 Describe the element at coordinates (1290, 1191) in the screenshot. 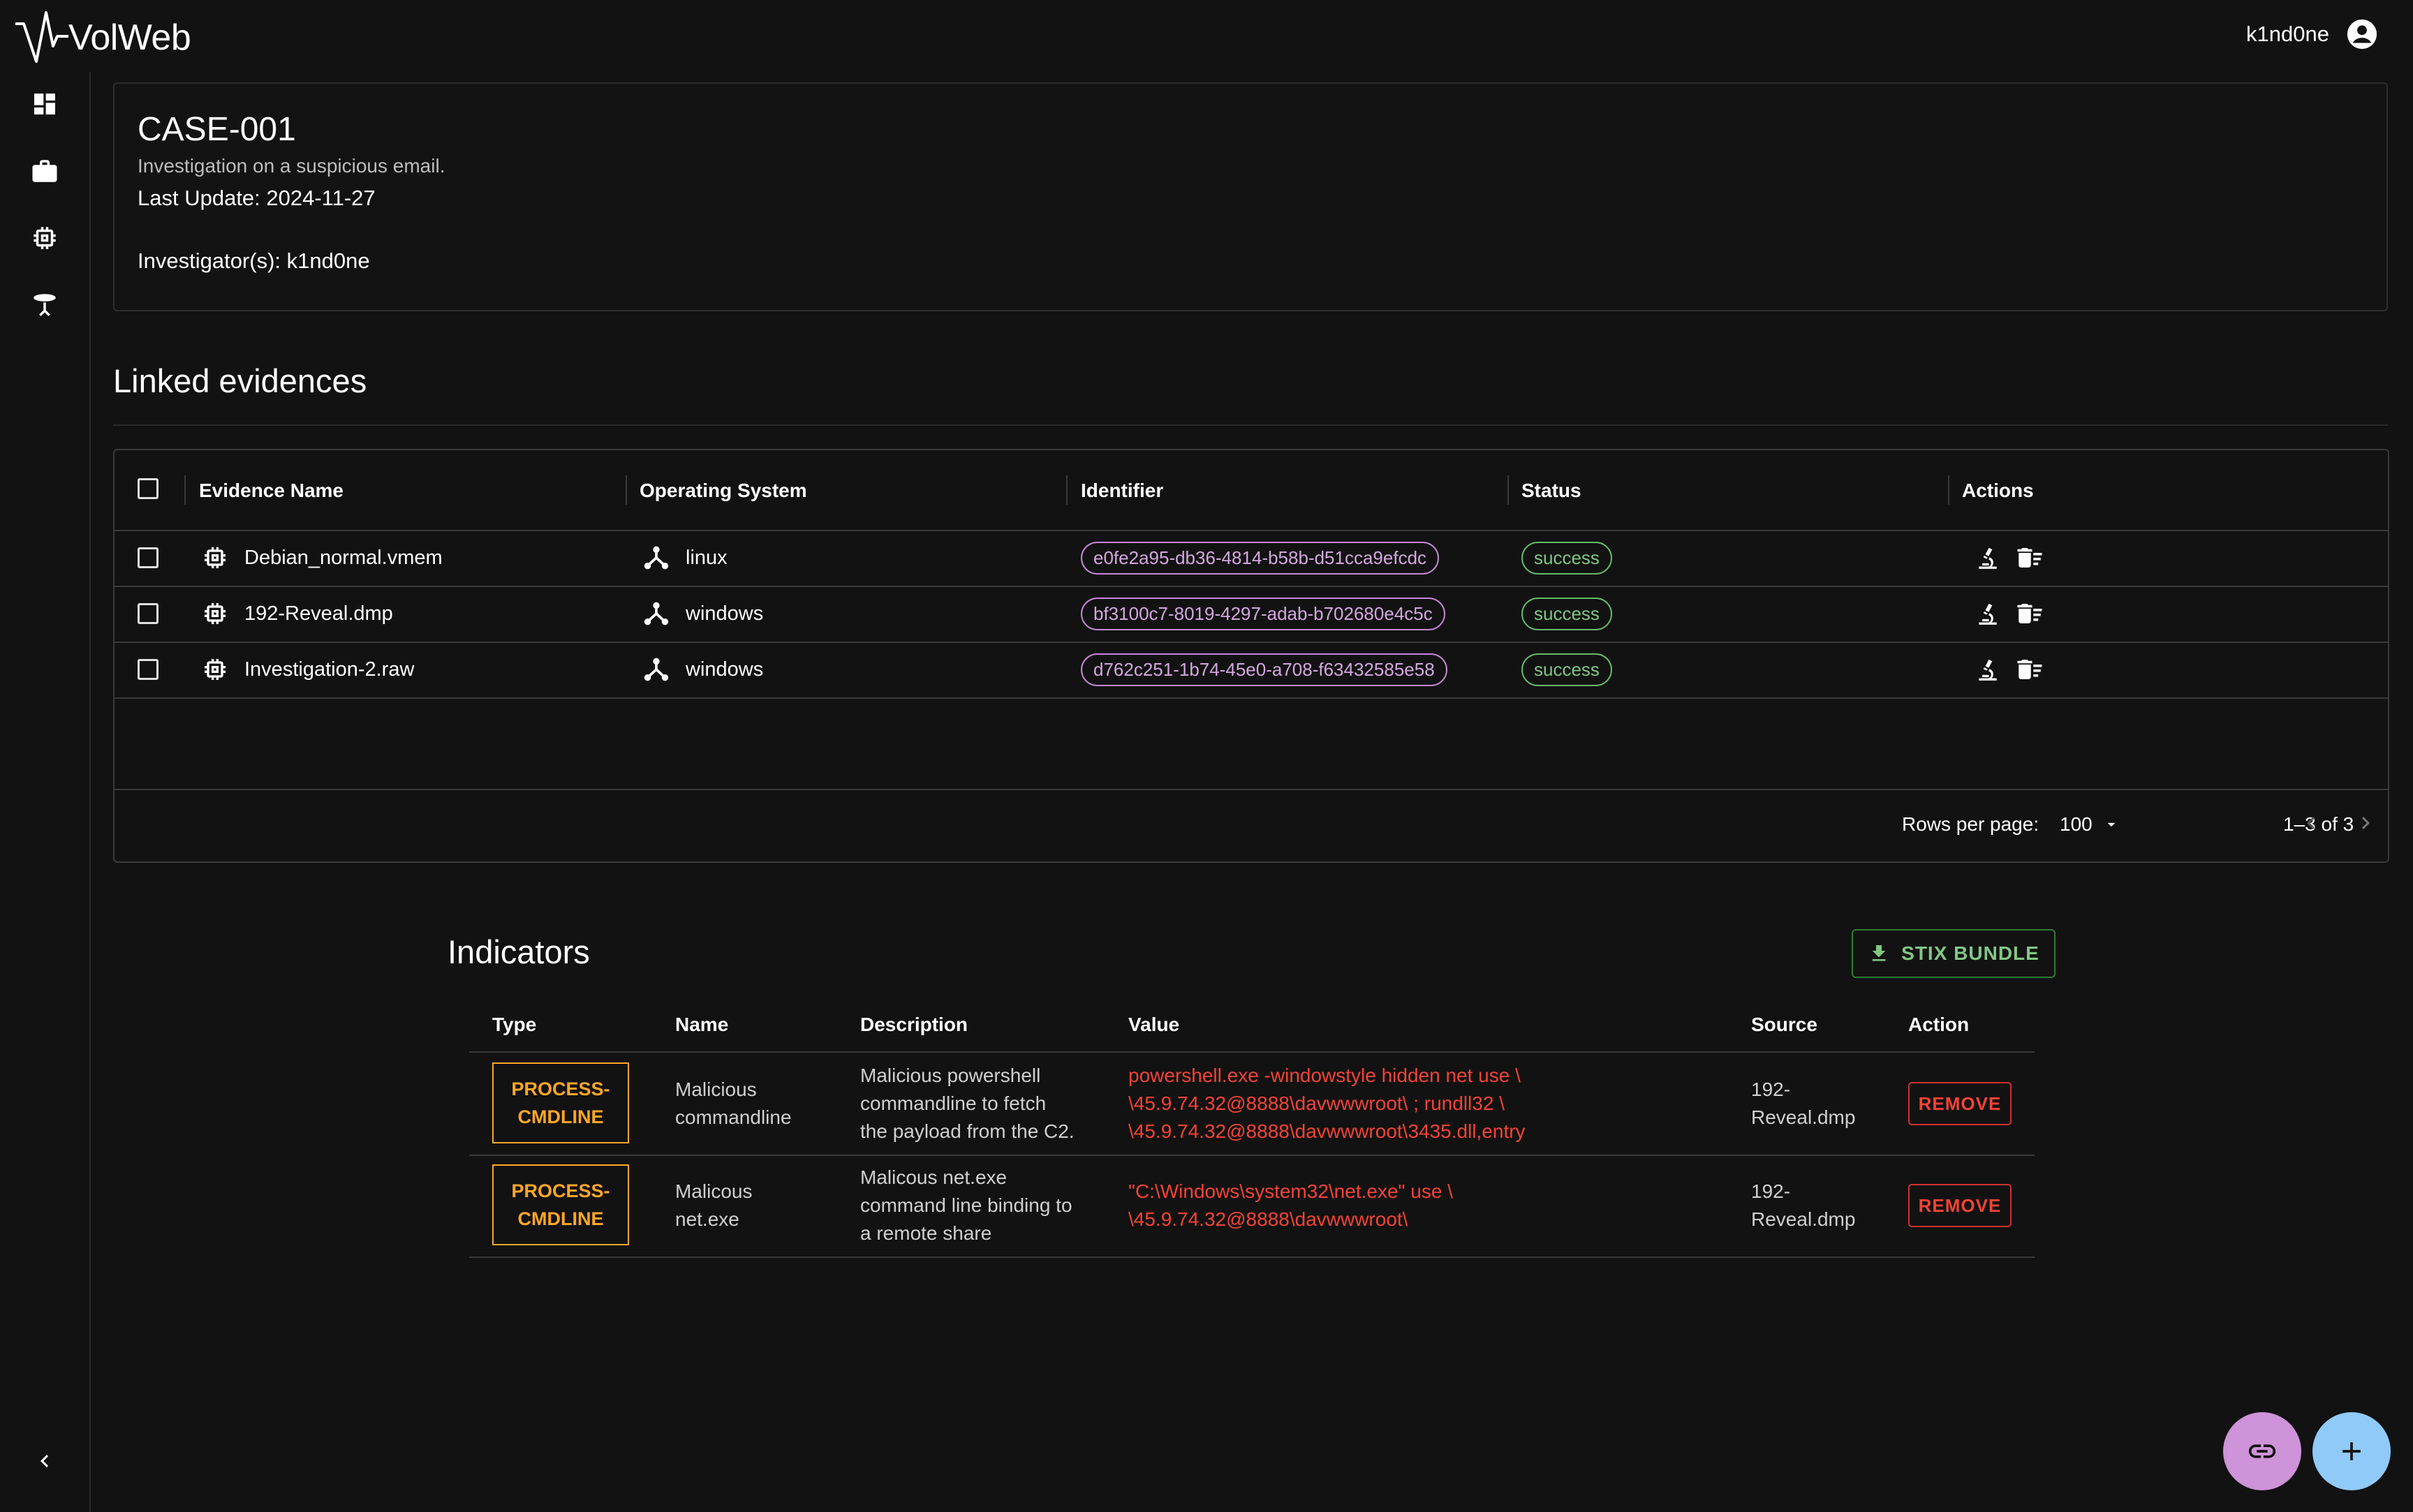

I see `value-line: "C:\Windows\system32\net.exe" use \` at that location.